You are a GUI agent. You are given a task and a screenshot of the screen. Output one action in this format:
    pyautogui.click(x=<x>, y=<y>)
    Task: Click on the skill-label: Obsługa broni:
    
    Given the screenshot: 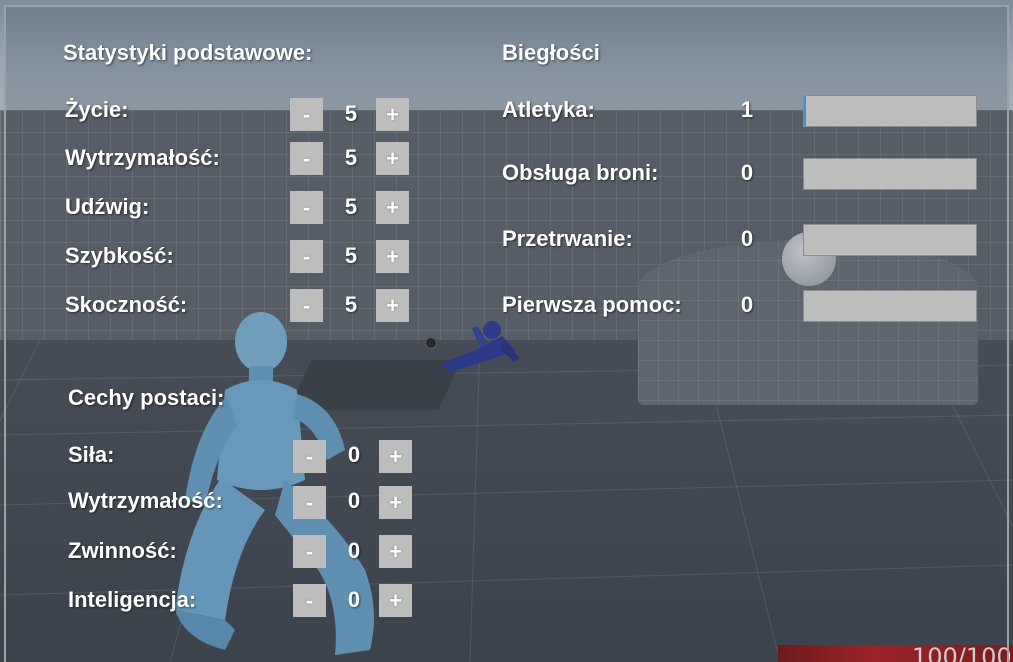 What is the action you would take?
    pyautogui.click(x=580, y=172)
    